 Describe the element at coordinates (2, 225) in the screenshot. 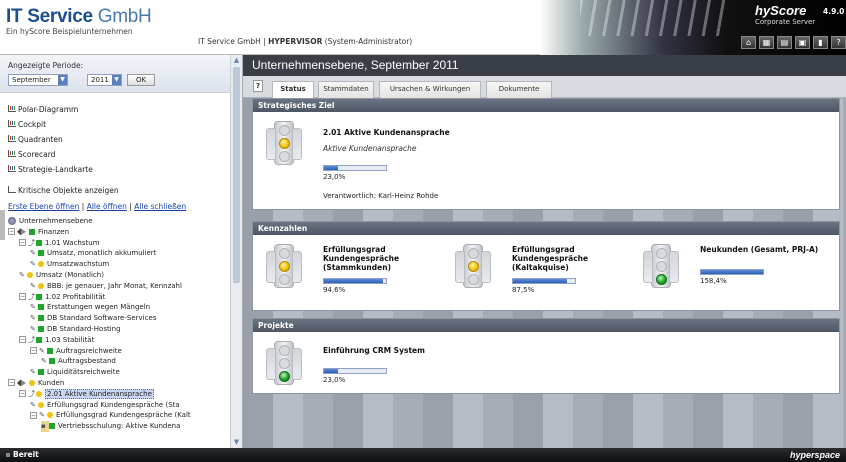

I see `panel-collapse-handle` at that location.